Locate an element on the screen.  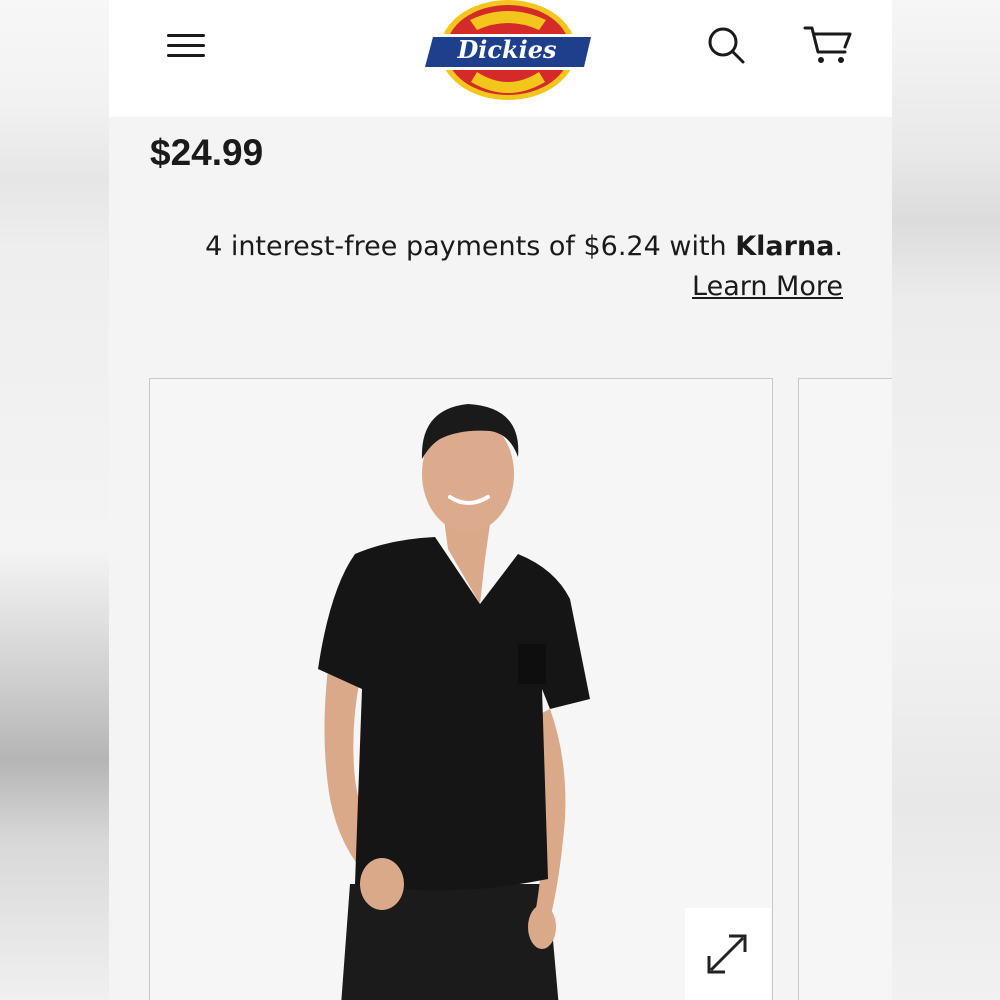
logo-text: Dickies is located at coordinates (506, 49).